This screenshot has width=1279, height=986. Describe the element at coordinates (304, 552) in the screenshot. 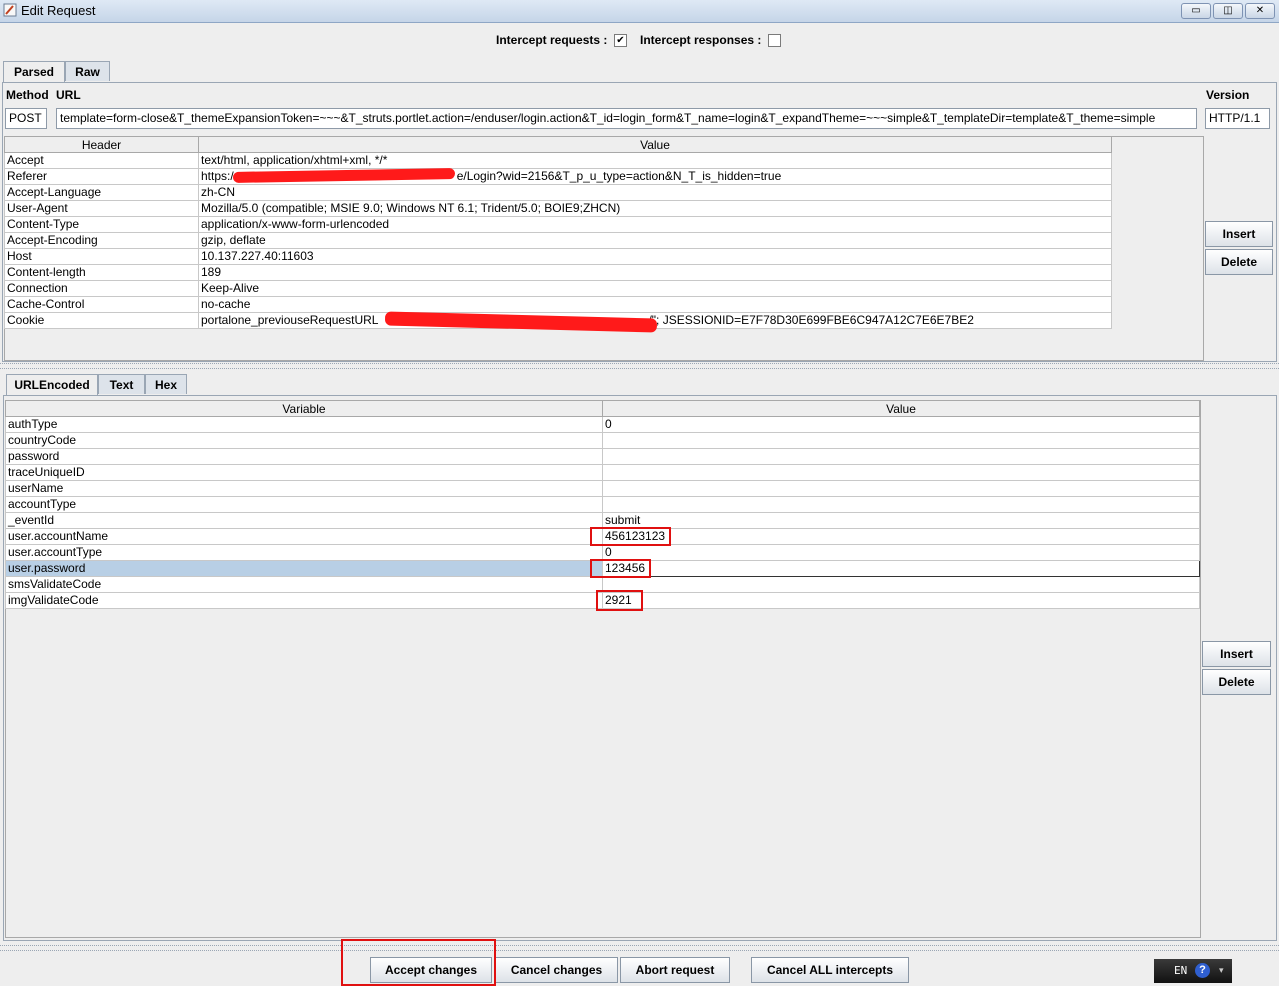

I see `param-name: user.accountType` at that location.